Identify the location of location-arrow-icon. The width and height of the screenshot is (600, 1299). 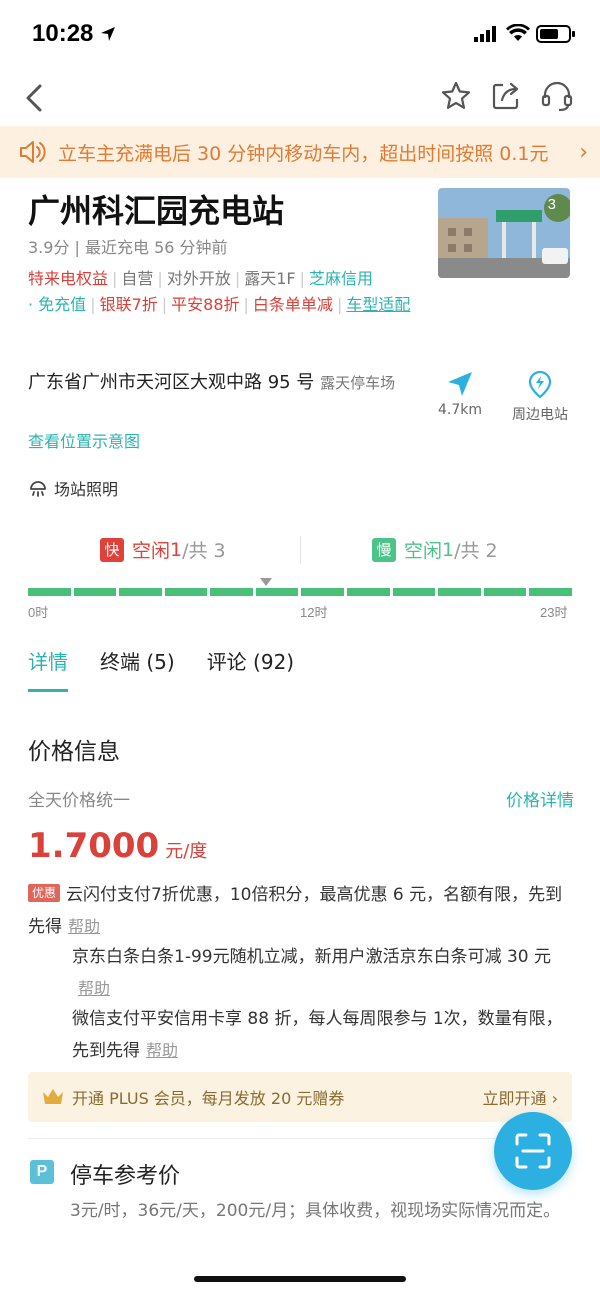
(108, 34).